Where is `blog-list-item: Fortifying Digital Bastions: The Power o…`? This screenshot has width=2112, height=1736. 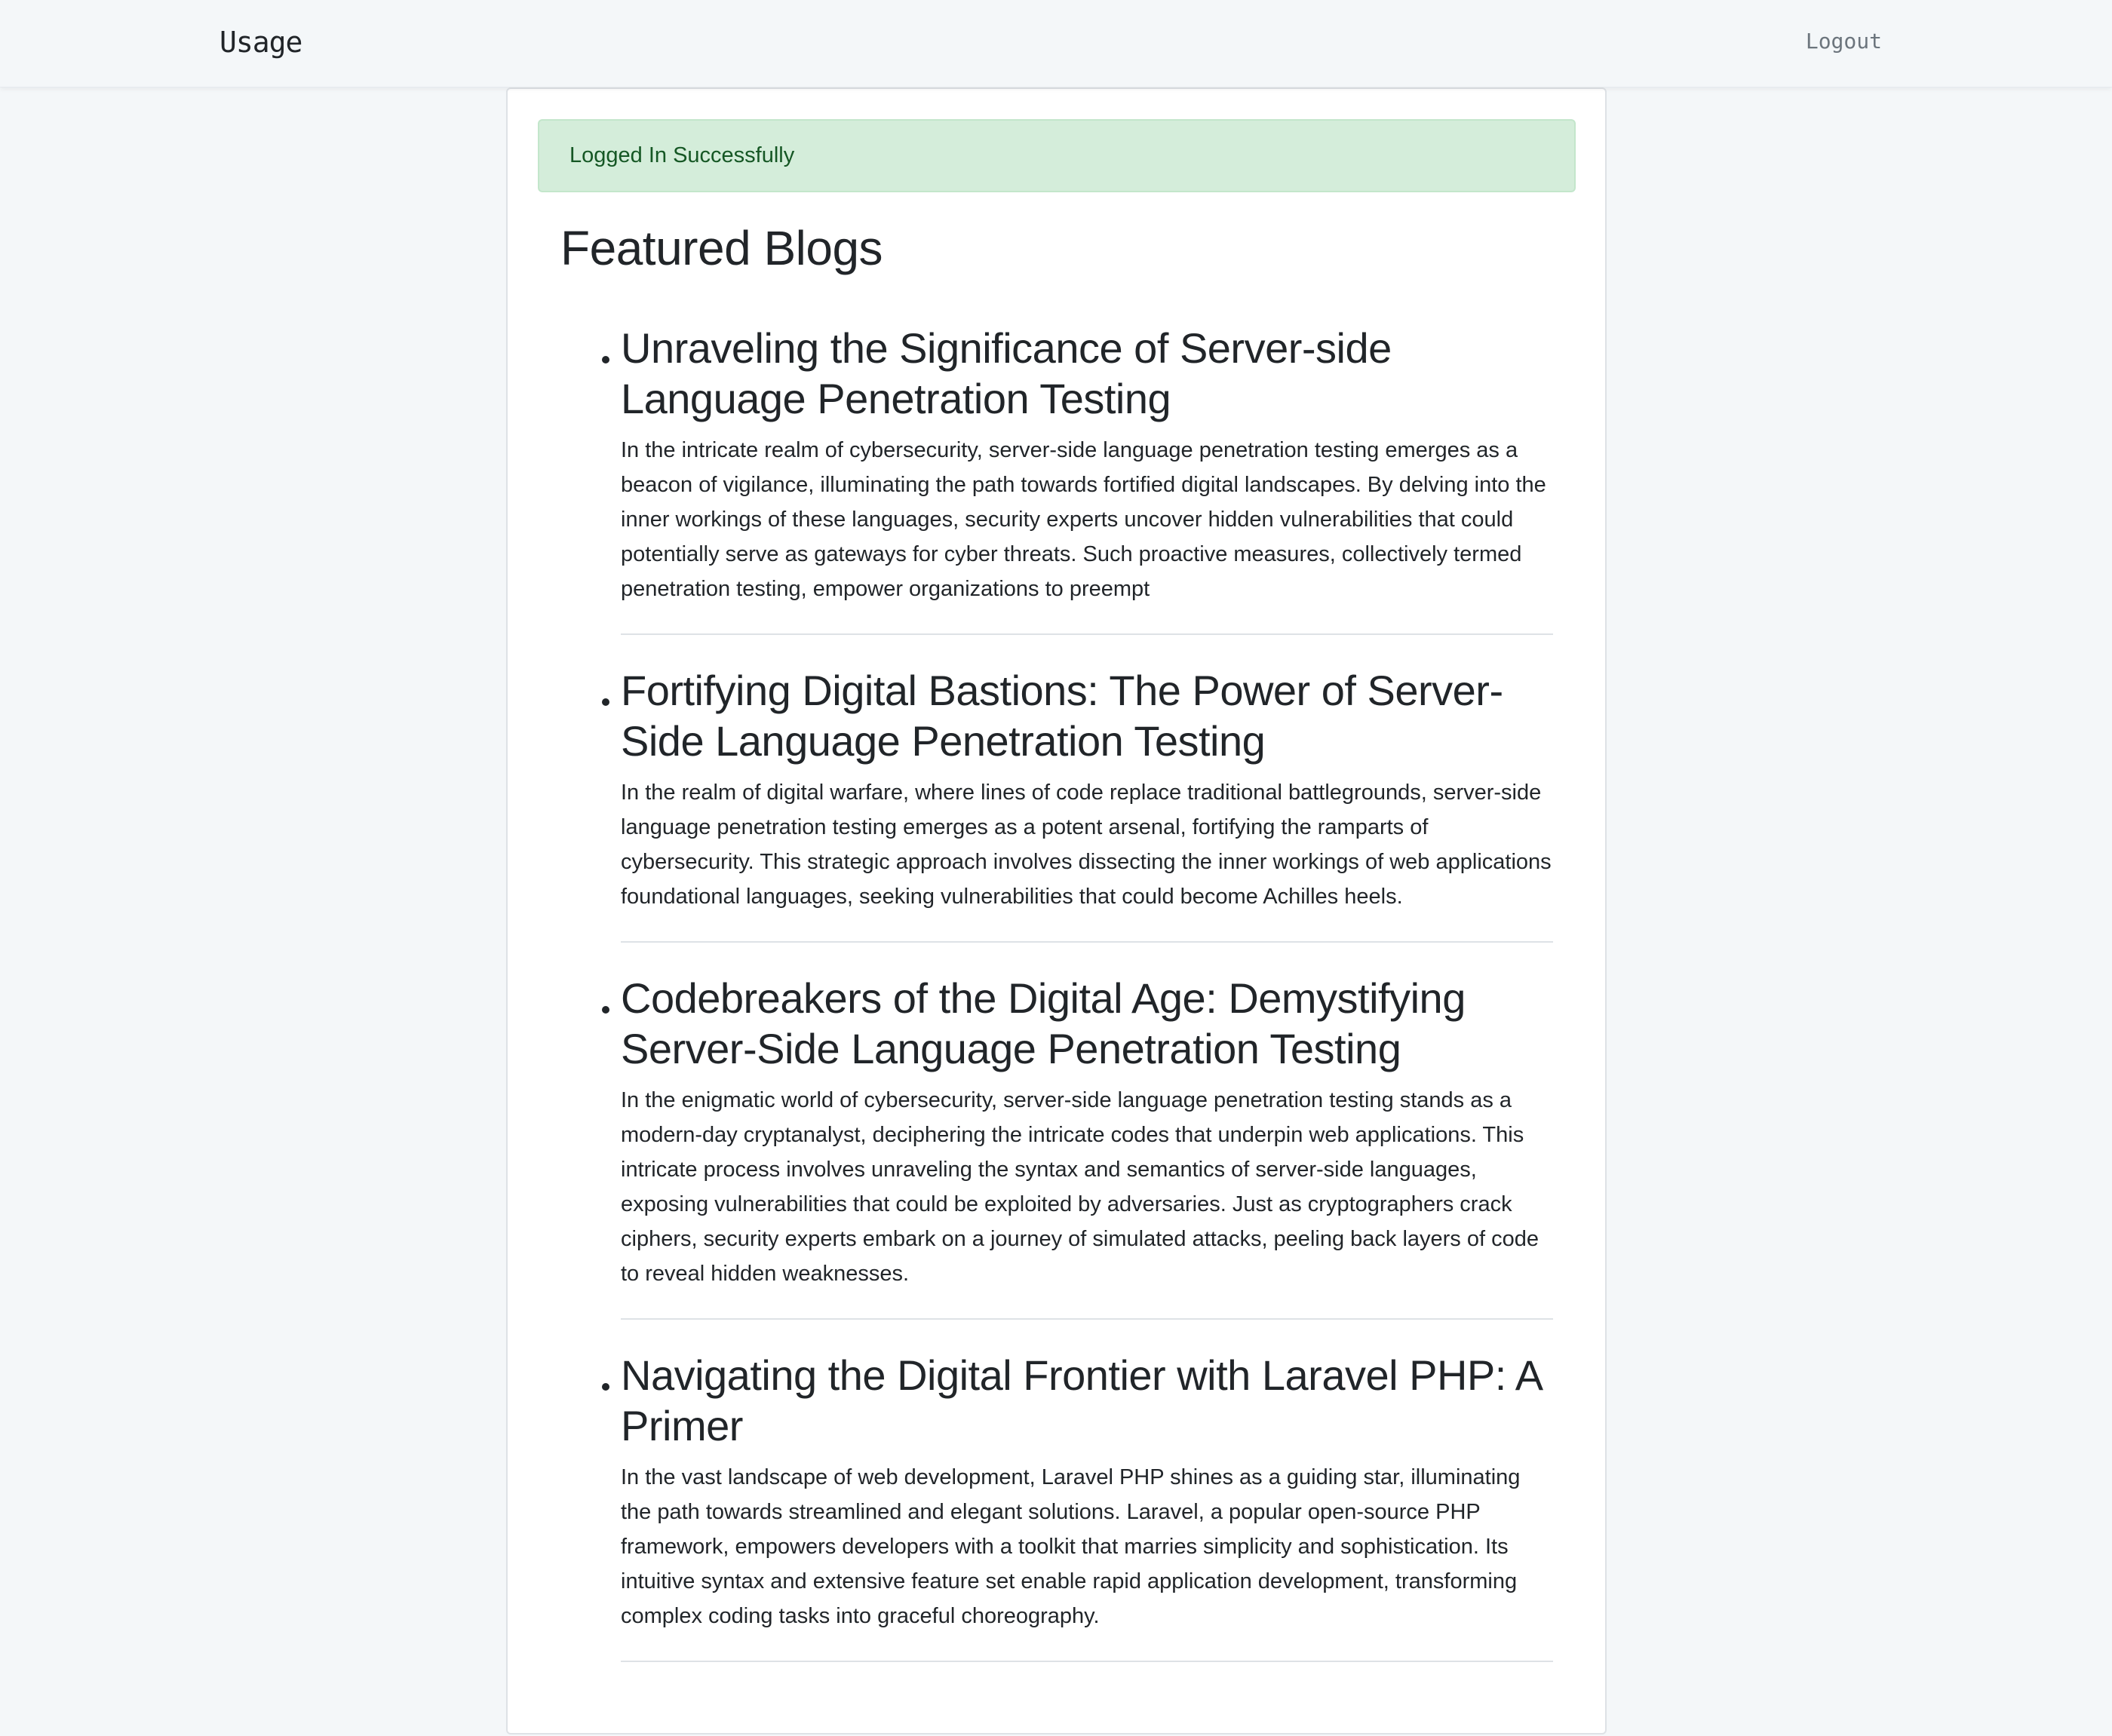 blog-list-item: Fortifying Digital Bastions: The Power o… is located at coordinates (1077, 804).